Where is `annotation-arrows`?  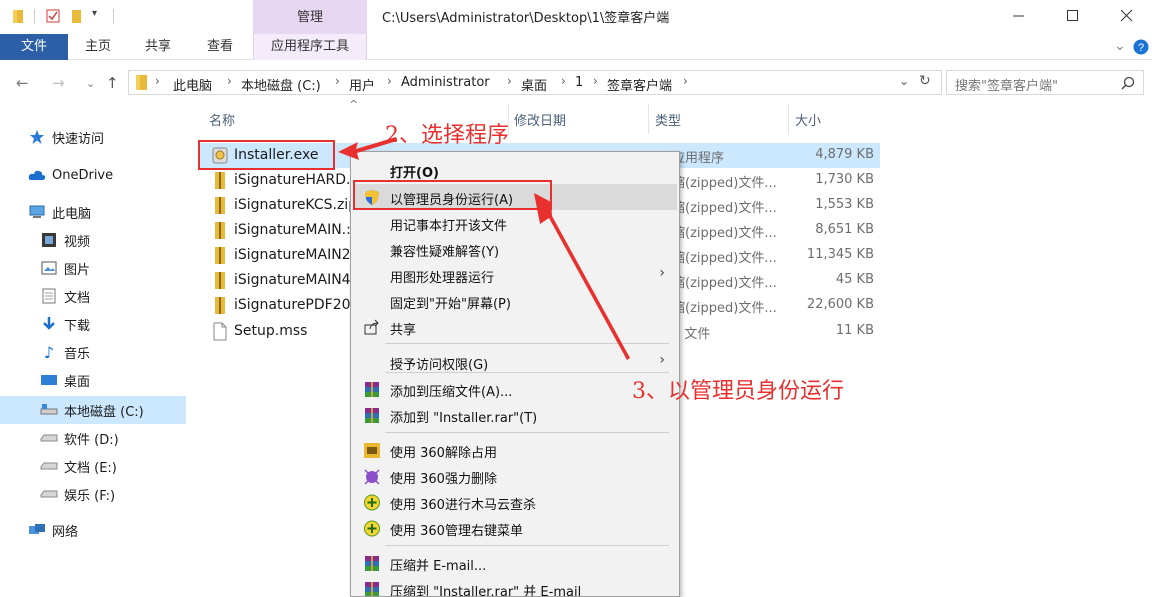
annotation-arrows is located at coordinates (484, 248).